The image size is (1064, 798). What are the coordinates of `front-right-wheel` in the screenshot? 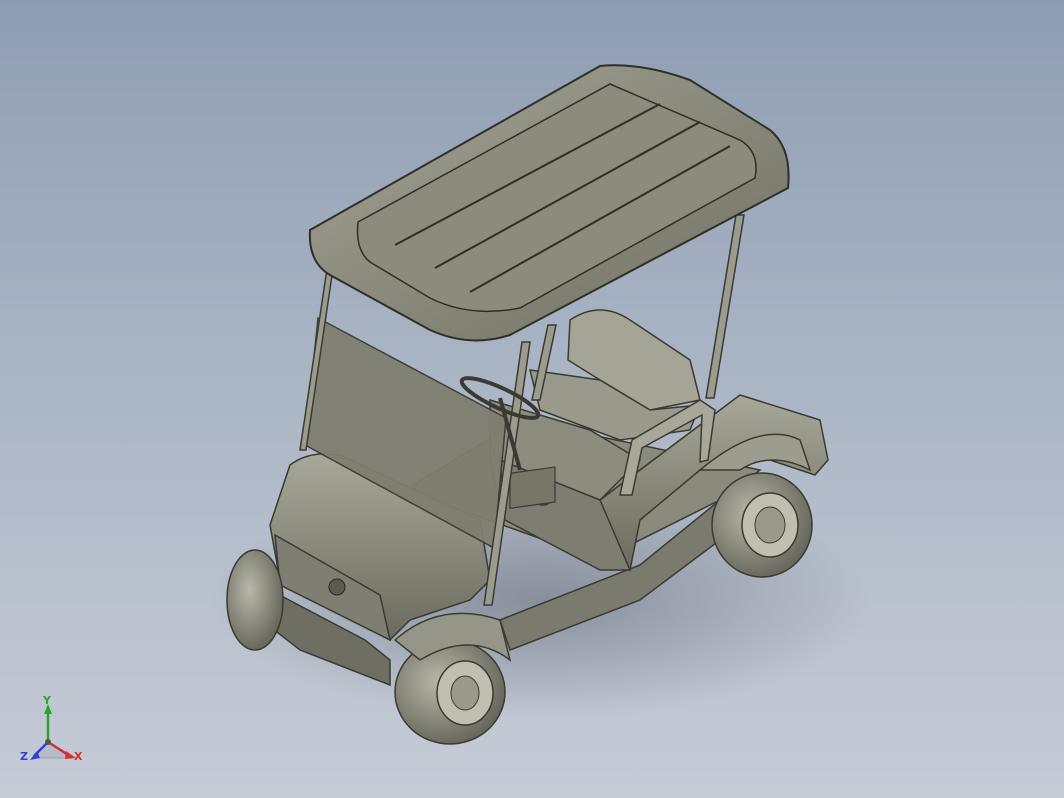 It's located at (450, 692).